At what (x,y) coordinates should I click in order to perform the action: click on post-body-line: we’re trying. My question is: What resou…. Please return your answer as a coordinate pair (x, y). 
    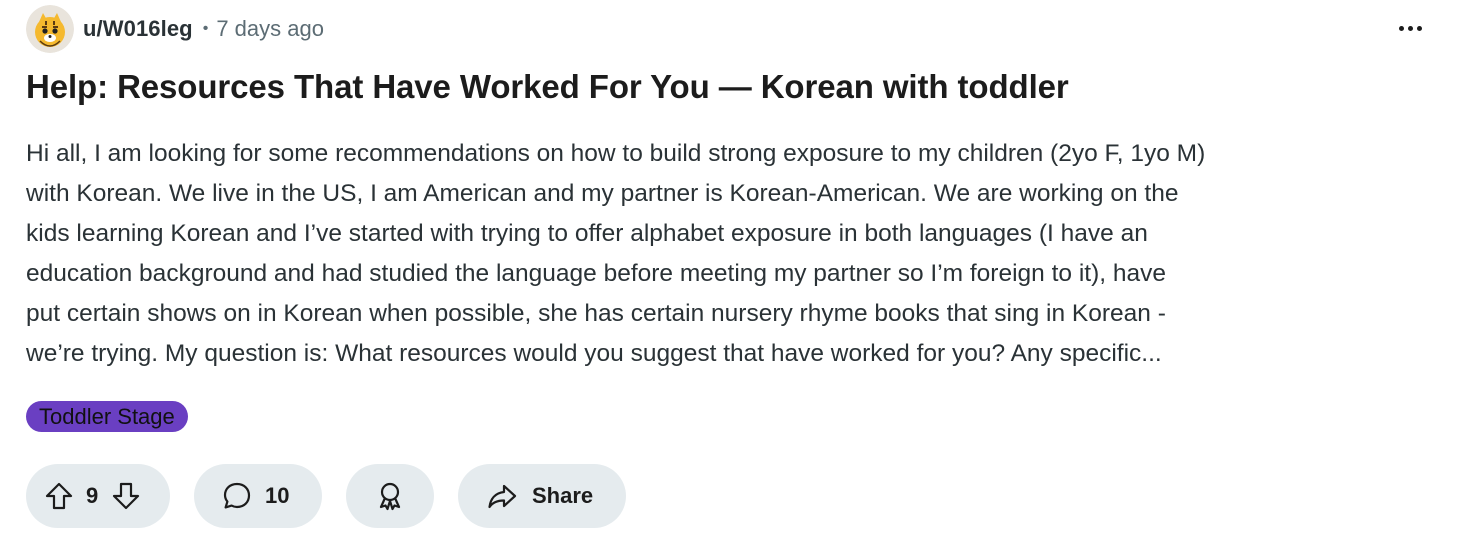
    Looking at the image, I should click on (594, 353).